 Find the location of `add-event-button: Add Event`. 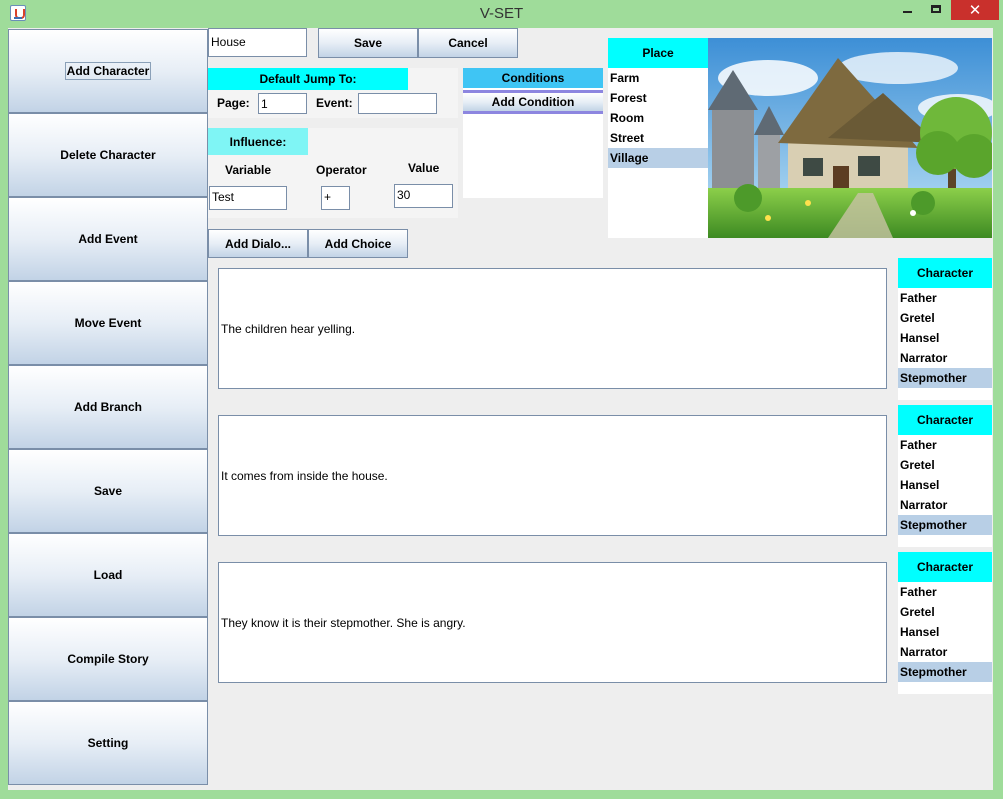

add-event-button: Add Event is located at coordinates (108, 239).